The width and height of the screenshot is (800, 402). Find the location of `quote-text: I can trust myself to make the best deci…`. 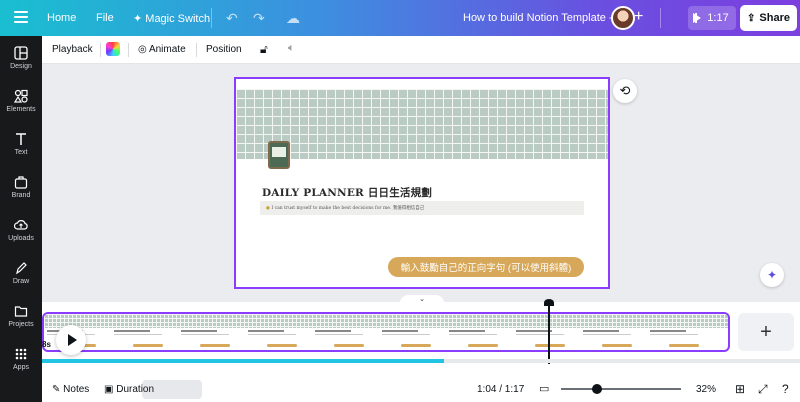

quote-text: I can trust myself to make the best deci… is located at coordinates (331, 208).